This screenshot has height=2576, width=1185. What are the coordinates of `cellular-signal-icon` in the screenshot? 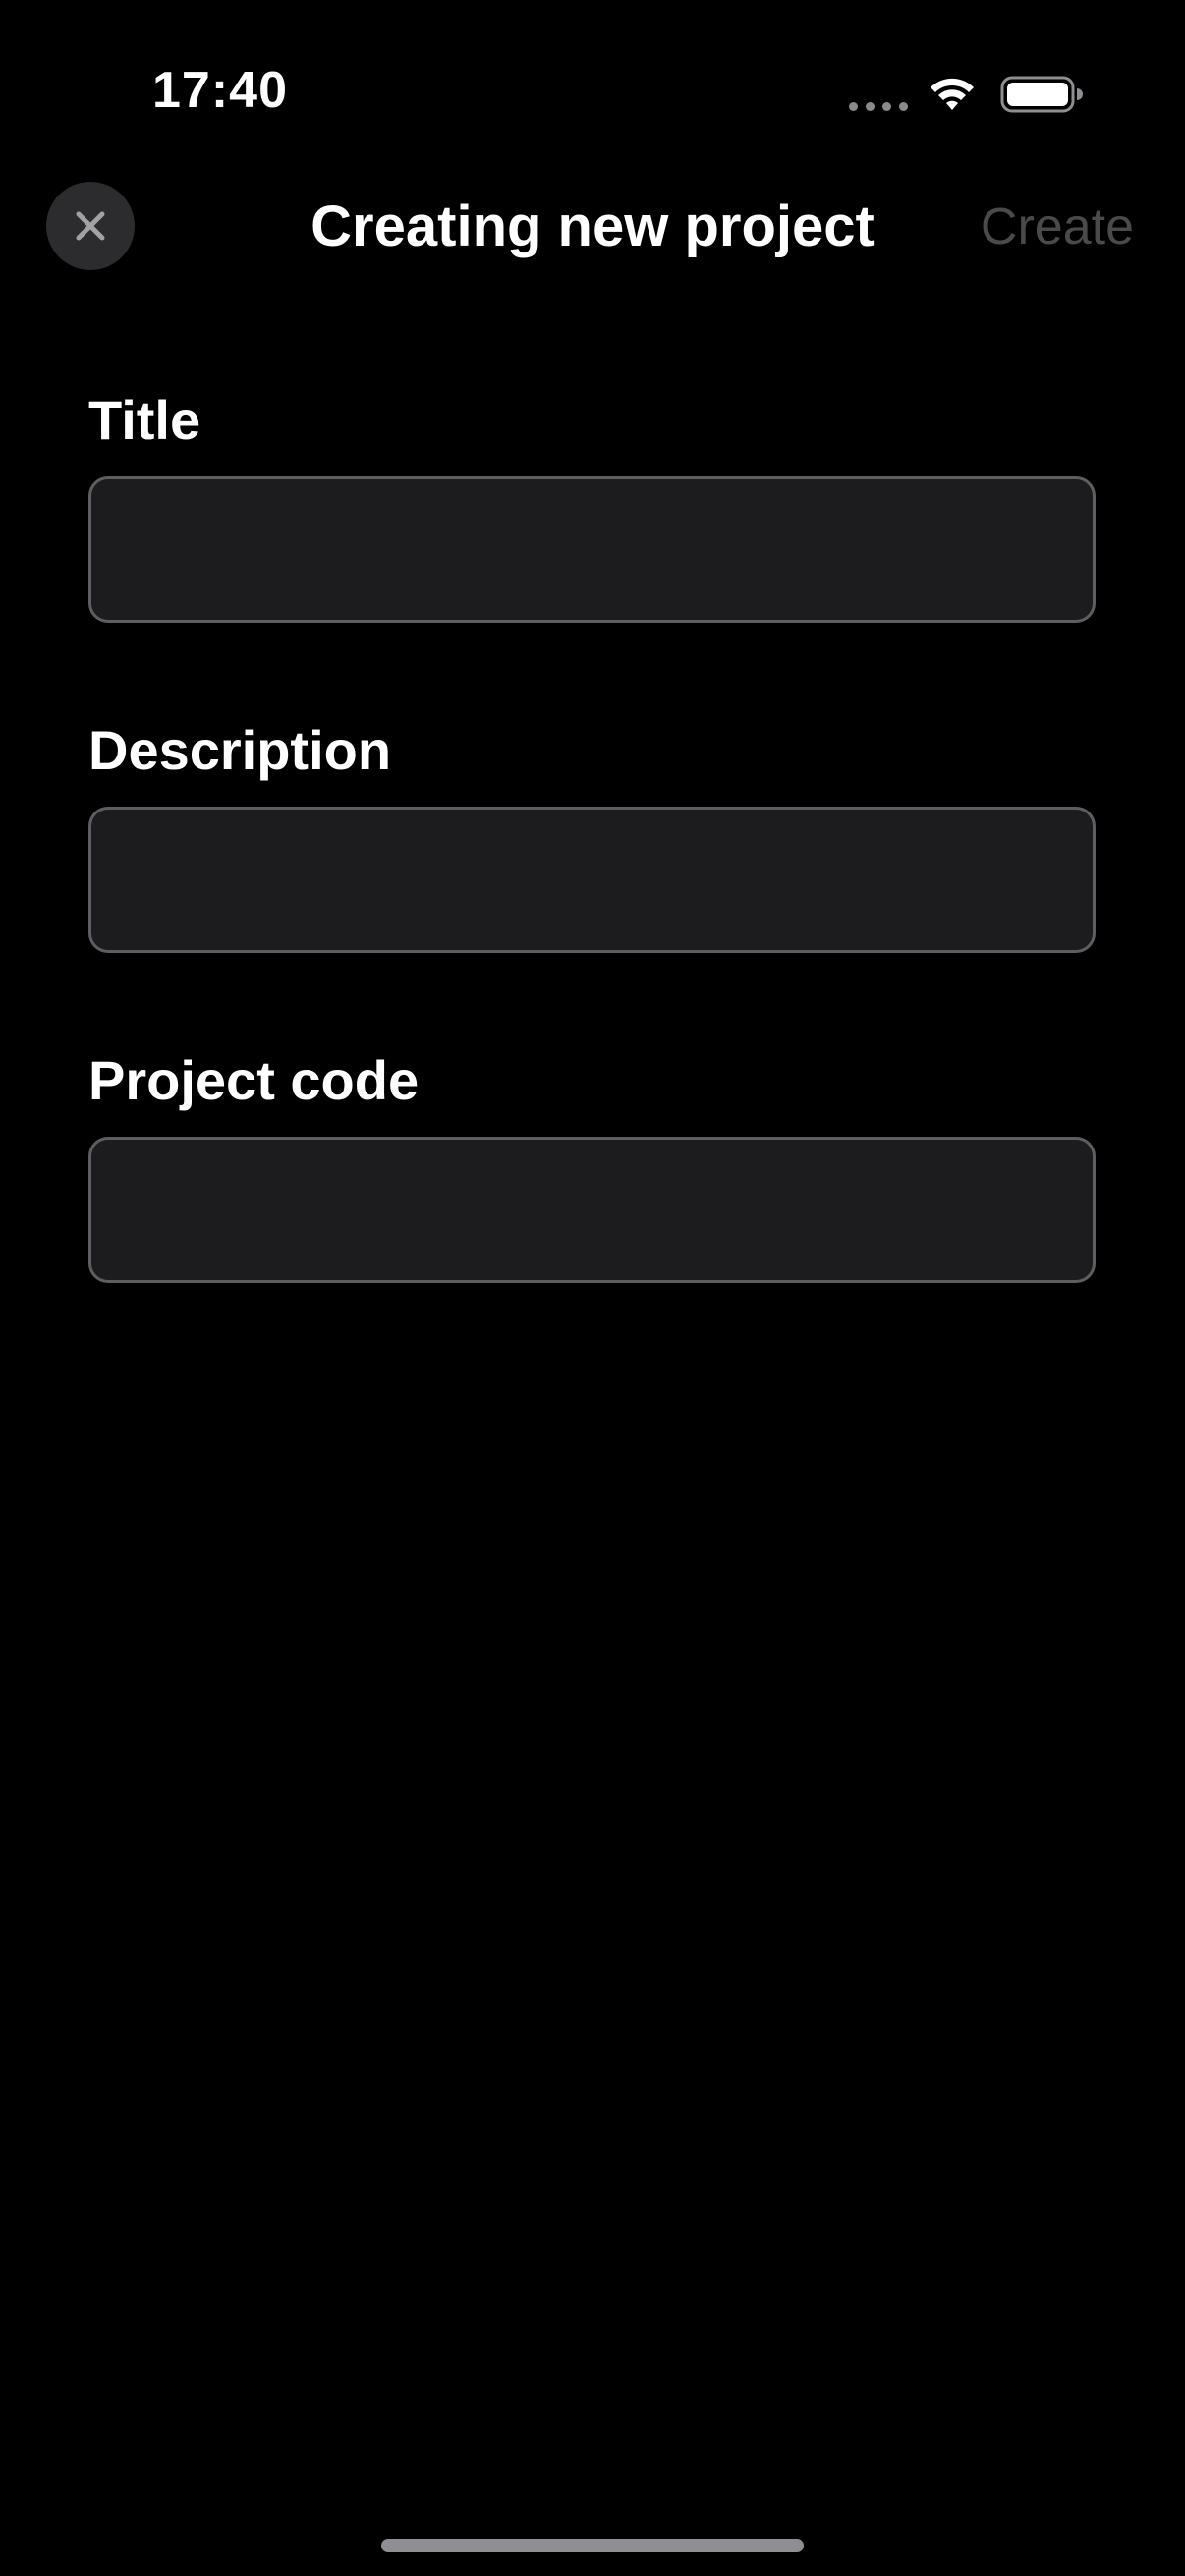 It's located at (879, 106).